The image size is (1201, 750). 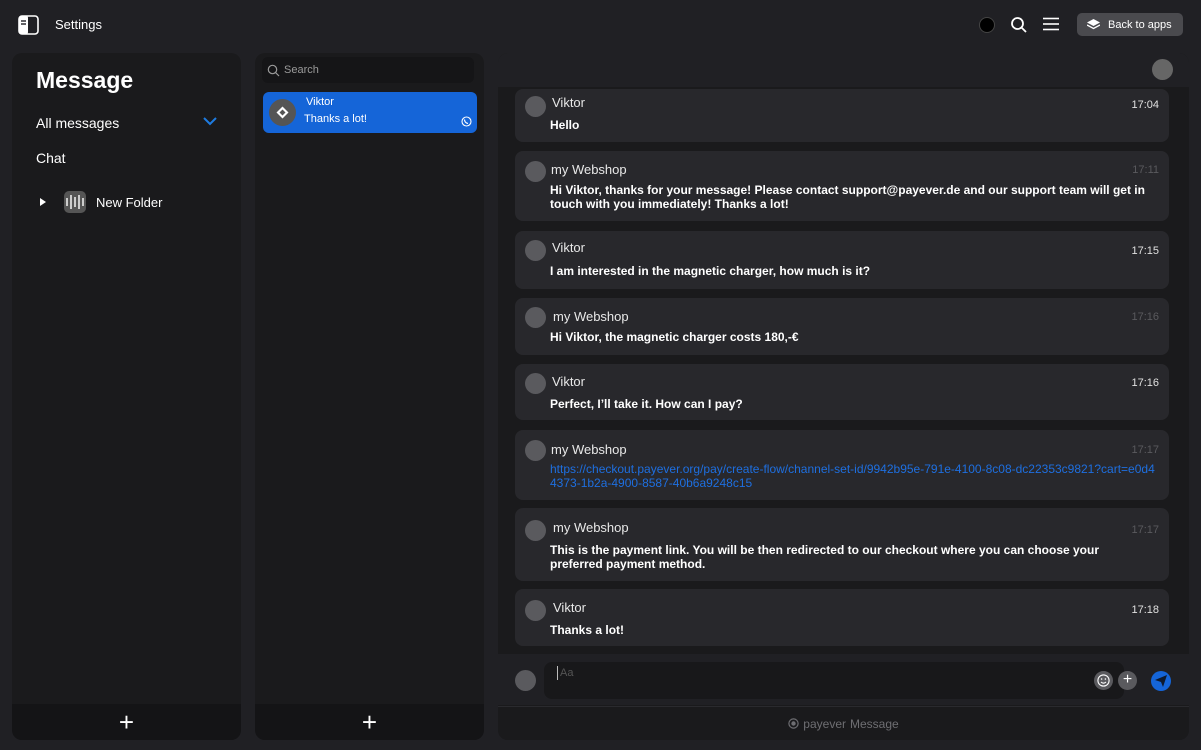 What do you see at coordinates (78, 24) in the screenshot?
I see `app-title: Settings` at bounding box center [78, 24].